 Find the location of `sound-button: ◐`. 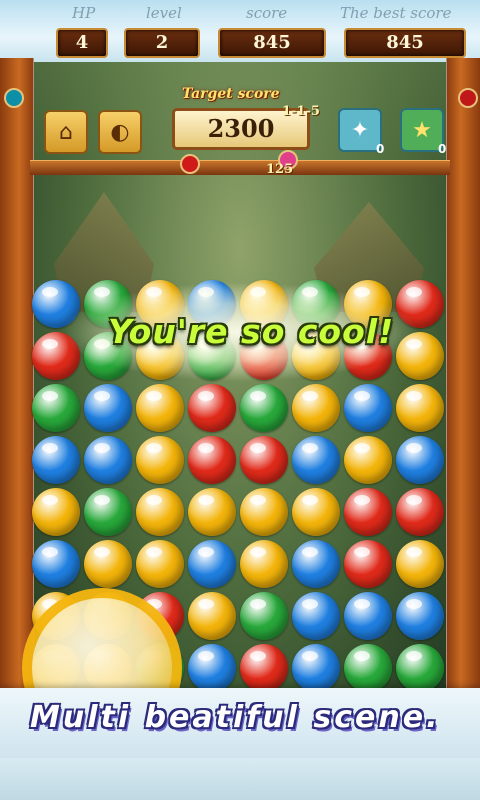

sound-button: ◐ is located at coordinates (120, 132).